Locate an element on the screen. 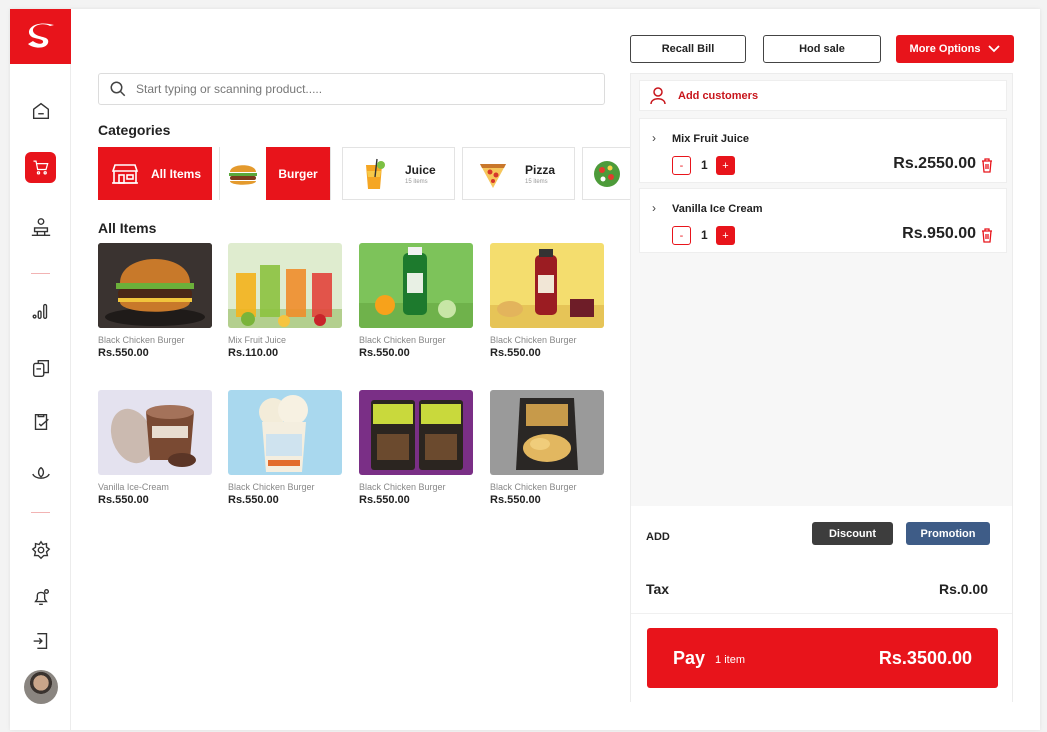 This screenshot has width=1047, height=732. cart-line-name: Vanilla Ice Cream is located at coordinates (717, 209).